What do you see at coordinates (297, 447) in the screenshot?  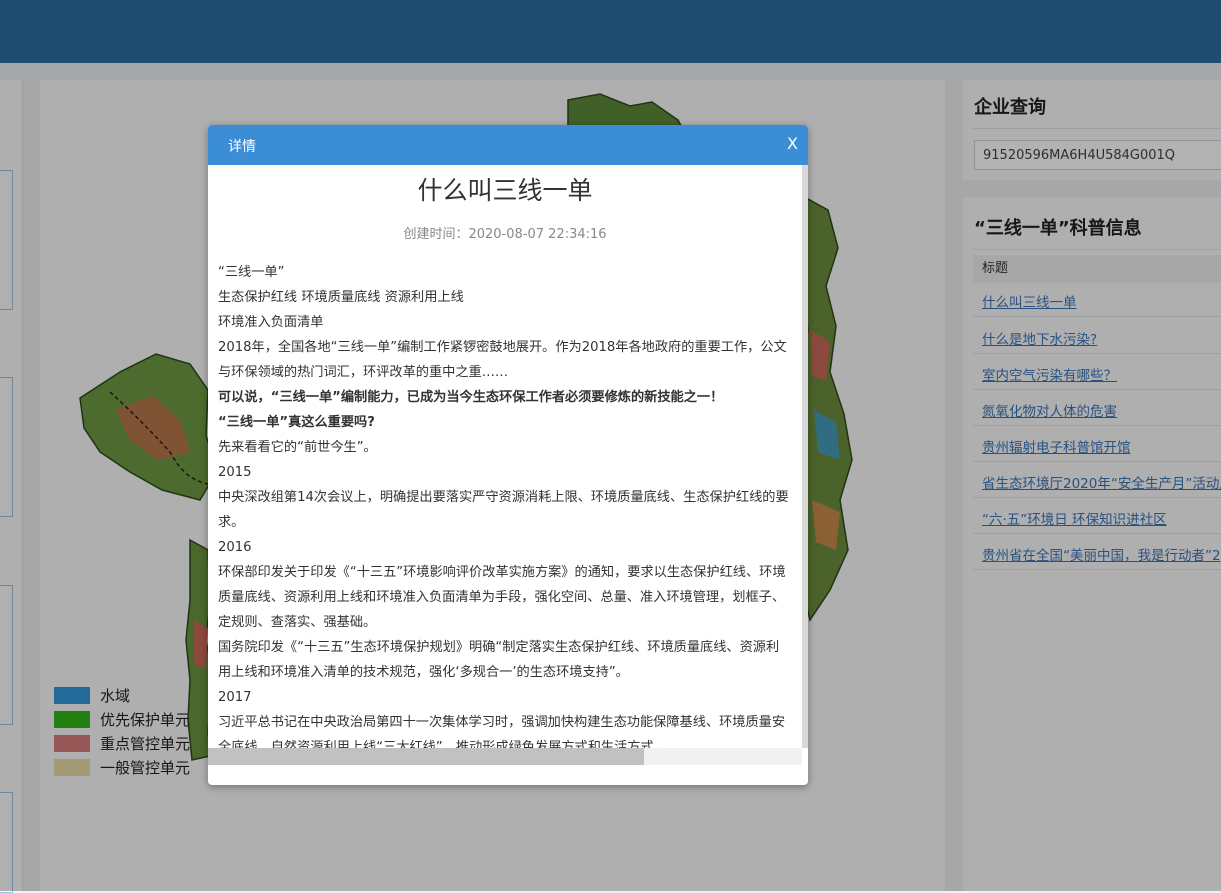 I see `article-paragraph: 先来看看它的“前世今生”。` at bounding box center [297, 447].